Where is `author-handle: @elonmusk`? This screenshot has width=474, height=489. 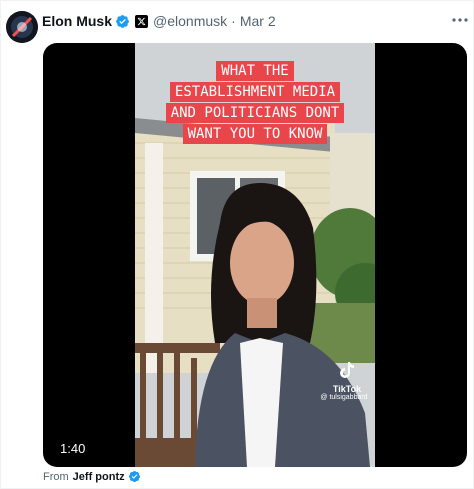 author-handle: @elonmusk is located at coordinates (190, 21).